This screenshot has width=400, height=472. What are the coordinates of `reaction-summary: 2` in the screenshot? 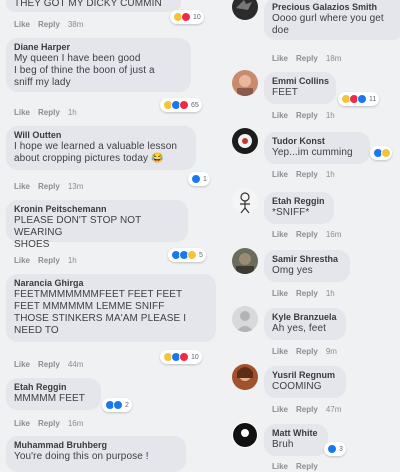 It's located at (117, 405).